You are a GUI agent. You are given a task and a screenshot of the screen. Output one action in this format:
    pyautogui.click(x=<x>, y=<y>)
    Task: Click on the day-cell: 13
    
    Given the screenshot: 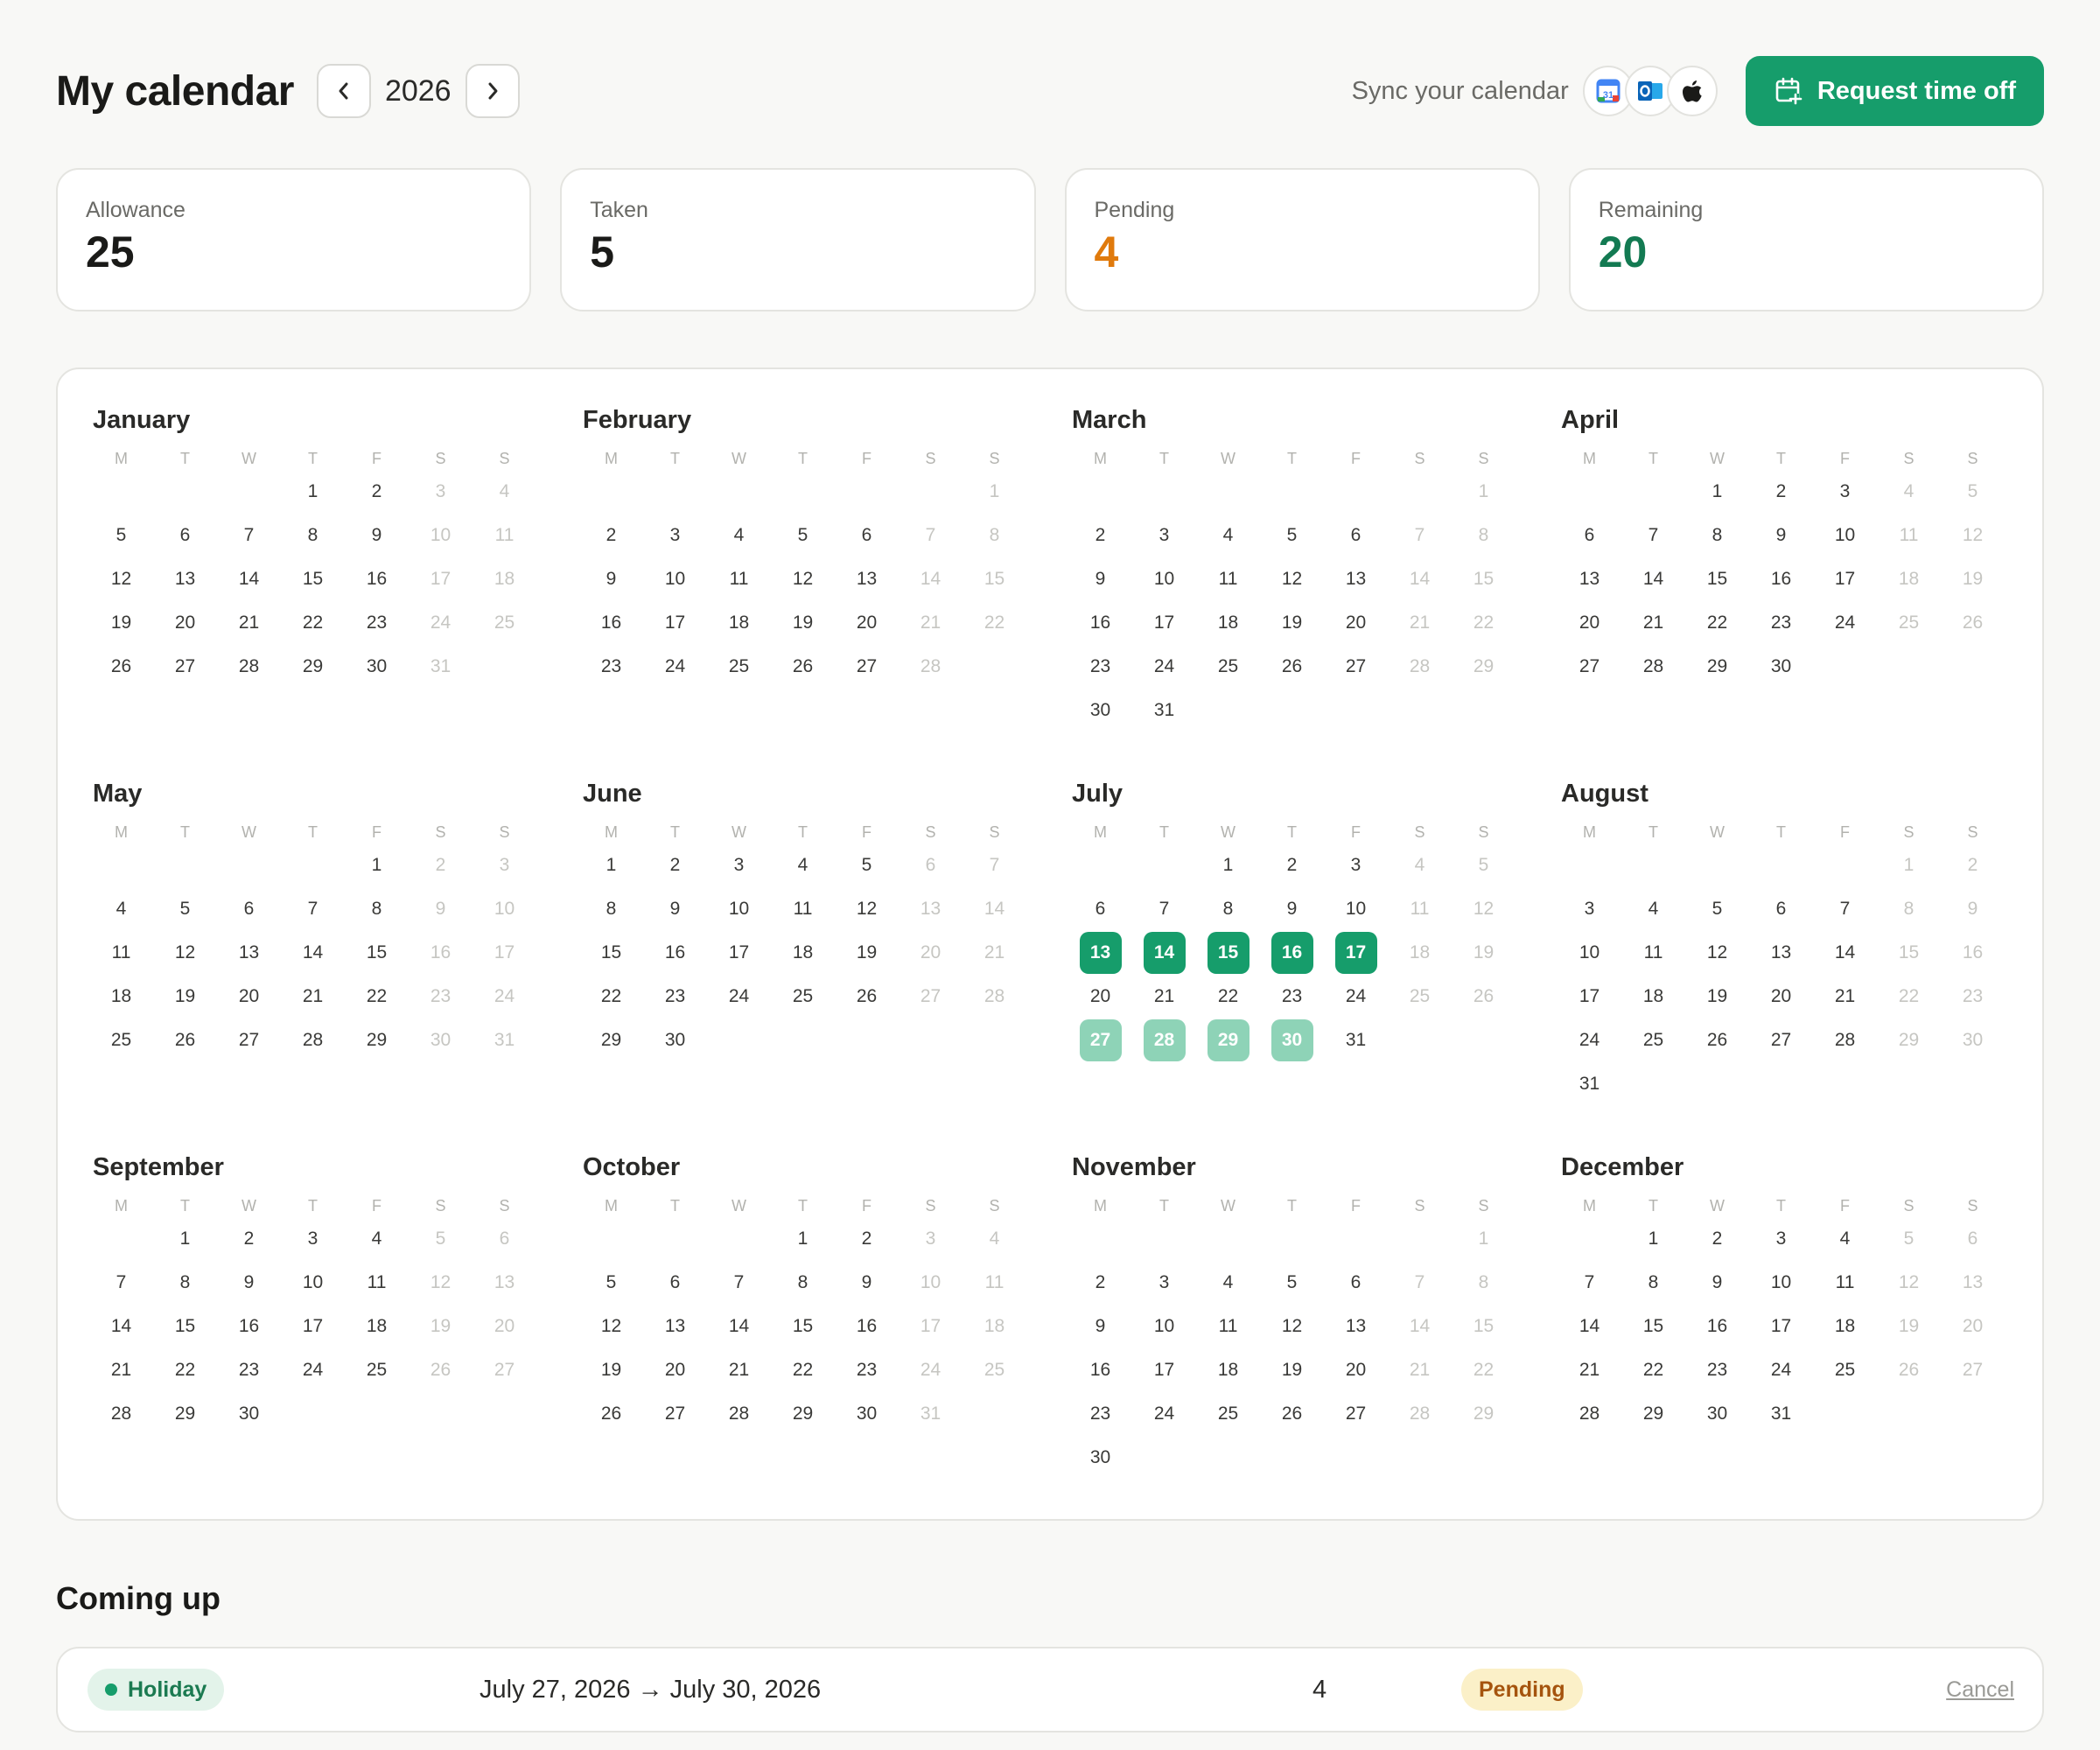 What is the action you would take?
    pyautogui.click(x=675, y=1326)
    